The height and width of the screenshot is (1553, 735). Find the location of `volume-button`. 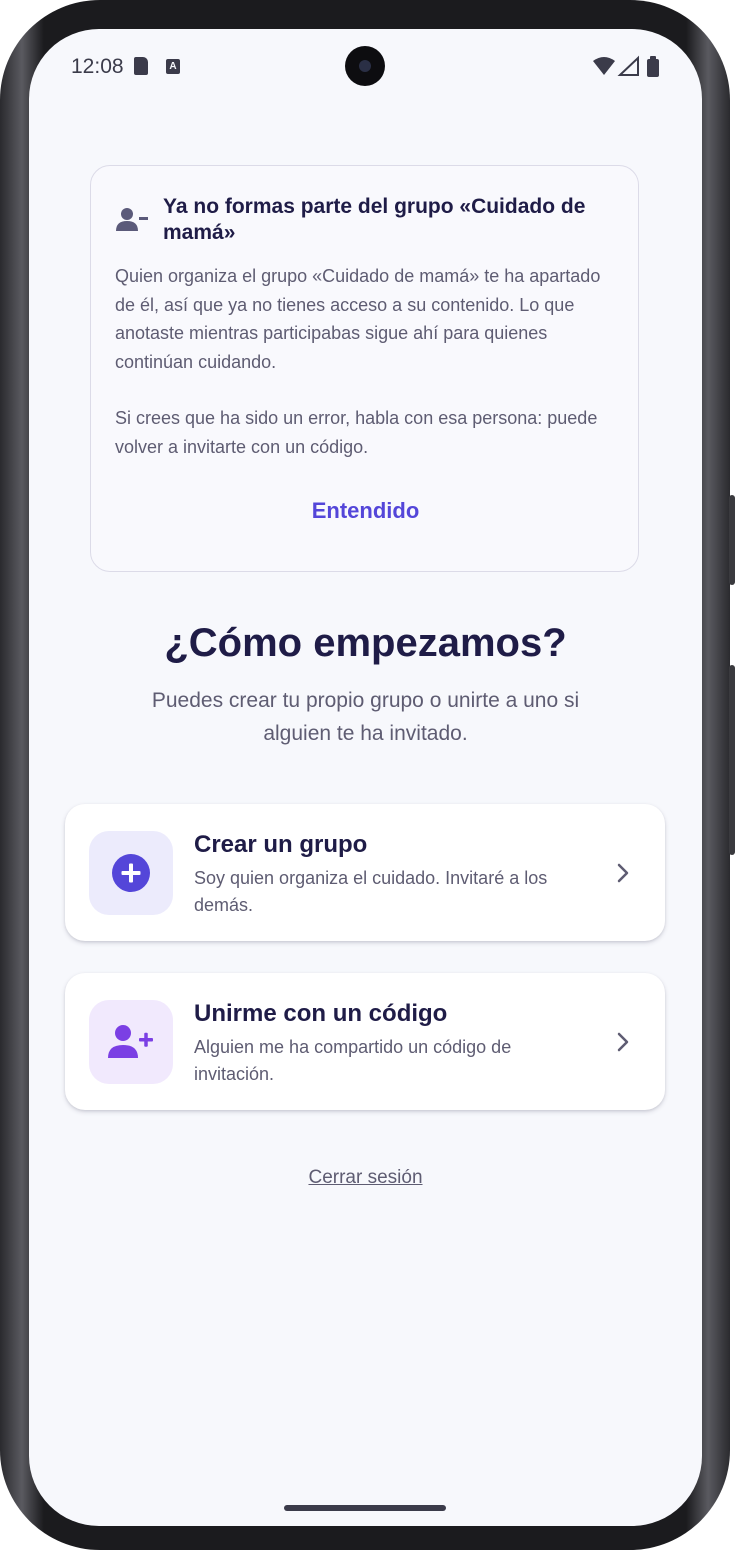

volume-button is located at coordinates (732, 540).